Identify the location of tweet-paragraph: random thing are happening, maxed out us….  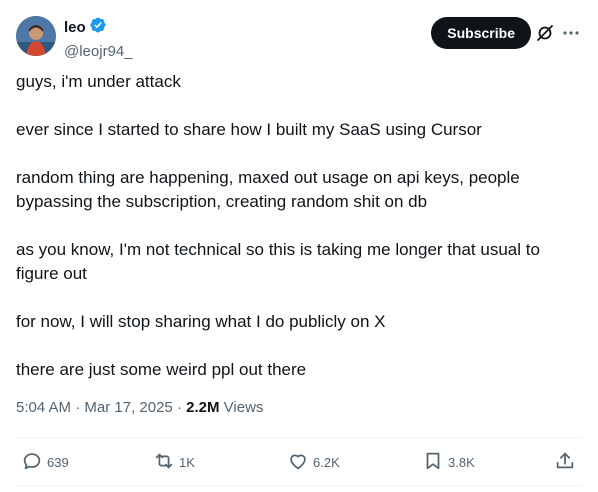
(268, 189).